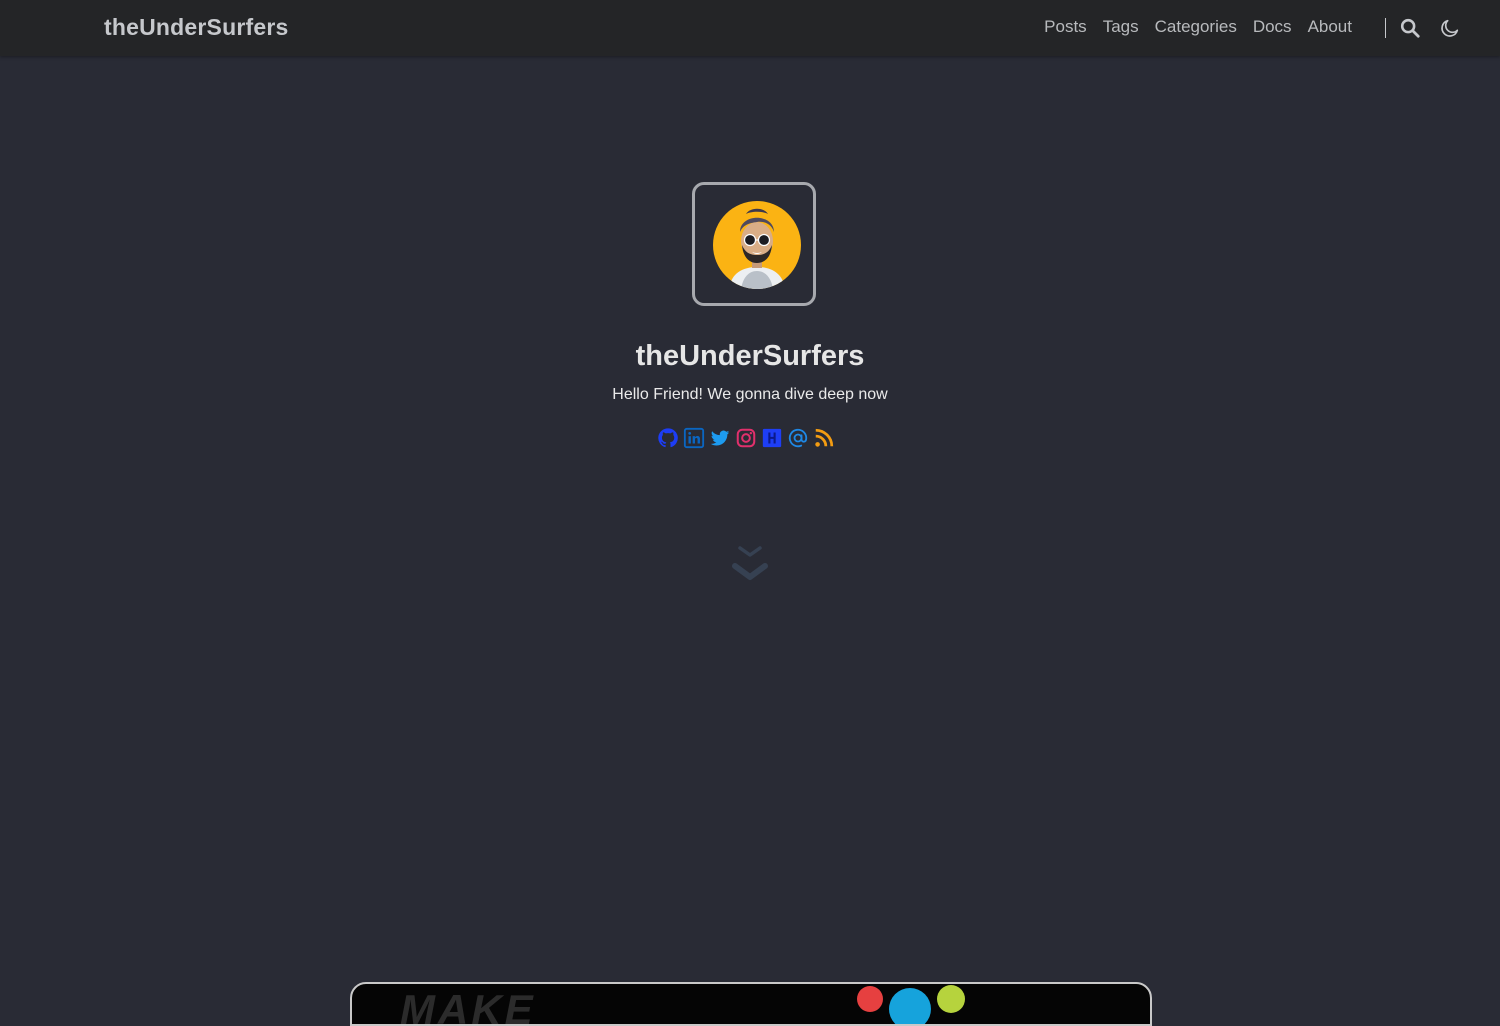  What do you see at coordinates (1450, 28) in the screenshot?
I see `moon-icon` at bounding box center [1450, 28].